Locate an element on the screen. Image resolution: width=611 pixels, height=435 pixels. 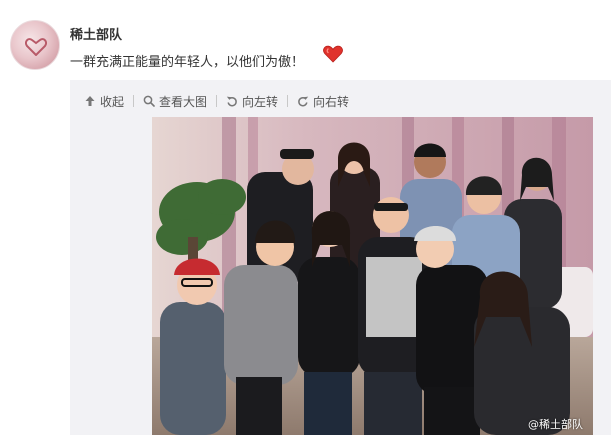
image-watermark: @稀土部队 is located at coordinates (555, 424).